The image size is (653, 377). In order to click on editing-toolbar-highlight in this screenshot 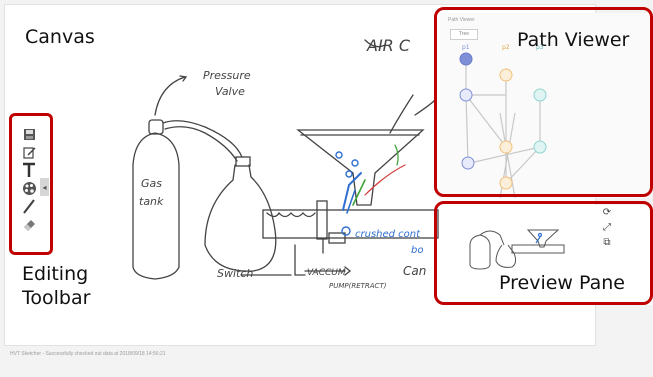, I will do `click(31, 184)`.